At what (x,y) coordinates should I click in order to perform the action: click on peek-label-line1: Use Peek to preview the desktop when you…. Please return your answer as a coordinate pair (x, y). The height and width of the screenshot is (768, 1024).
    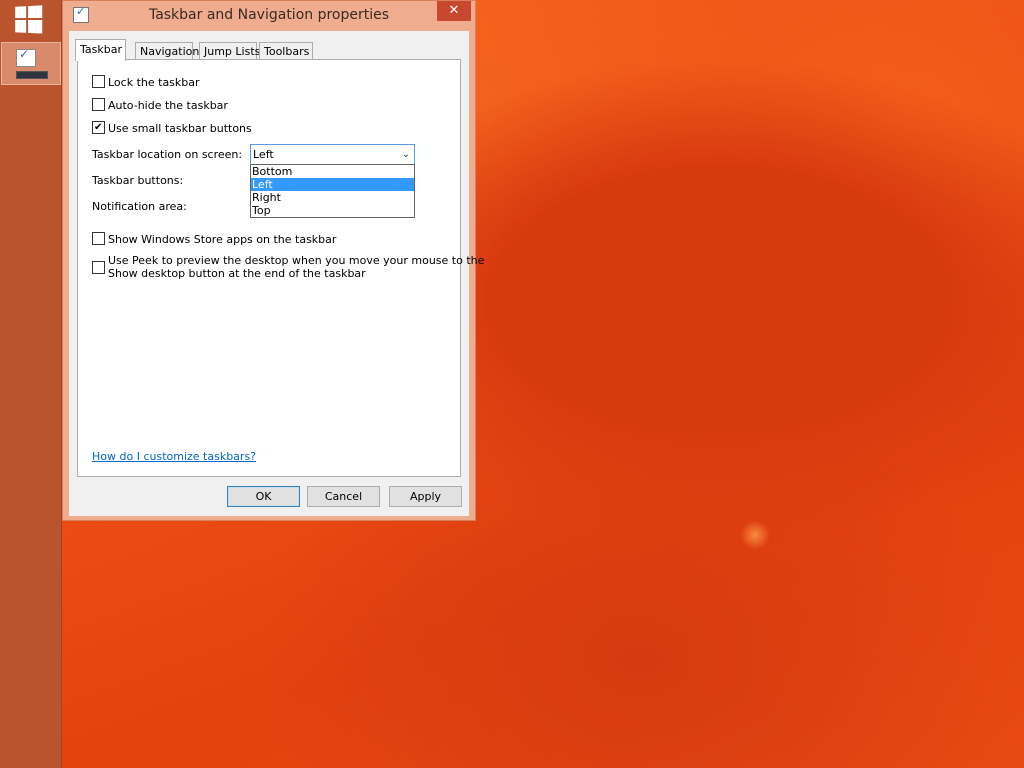
    Looking at the image, I should click on (296, 260).